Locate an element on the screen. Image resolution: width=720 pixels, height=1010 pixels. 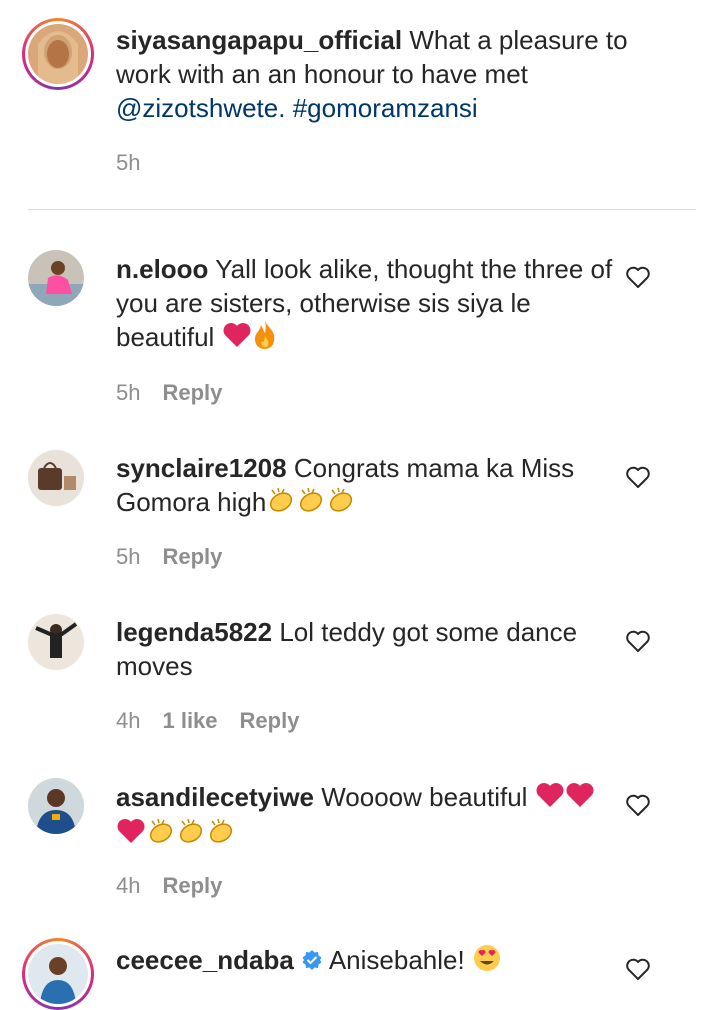
caption-divider is located at coordinates (362, 209).